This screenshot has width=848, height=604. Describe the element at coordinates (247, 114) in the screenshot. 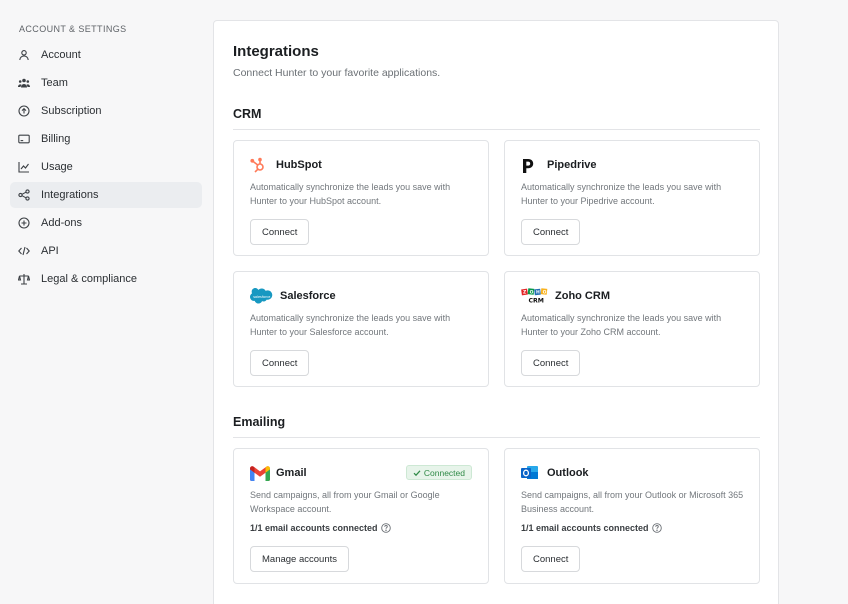

I see `section-title-crm: CRM` at that location.